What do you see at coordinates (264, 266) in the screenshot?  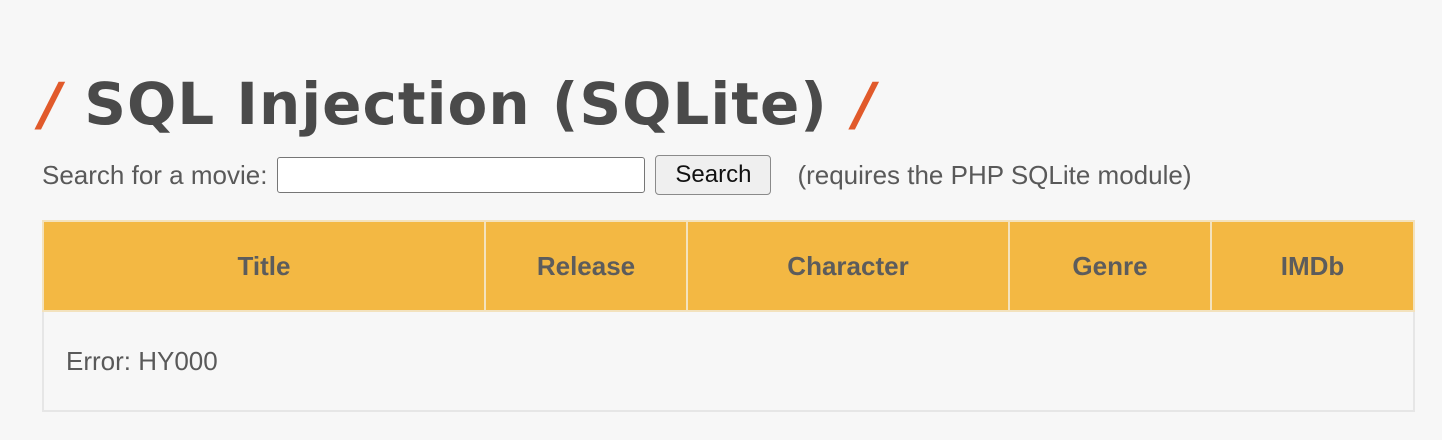 I see `column-header-title: Title` at bounding box center [264, 266].